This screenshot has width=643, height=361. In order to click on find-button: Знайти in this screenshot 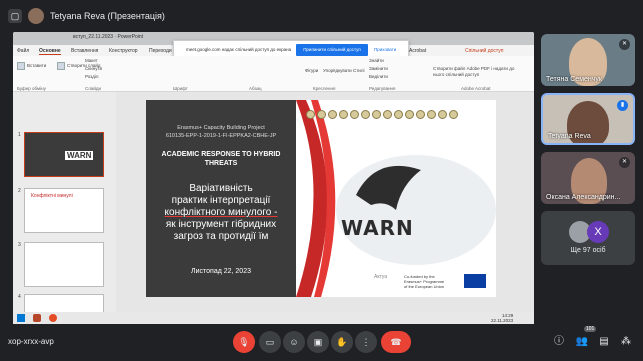, I will do `click(376, 60)`.